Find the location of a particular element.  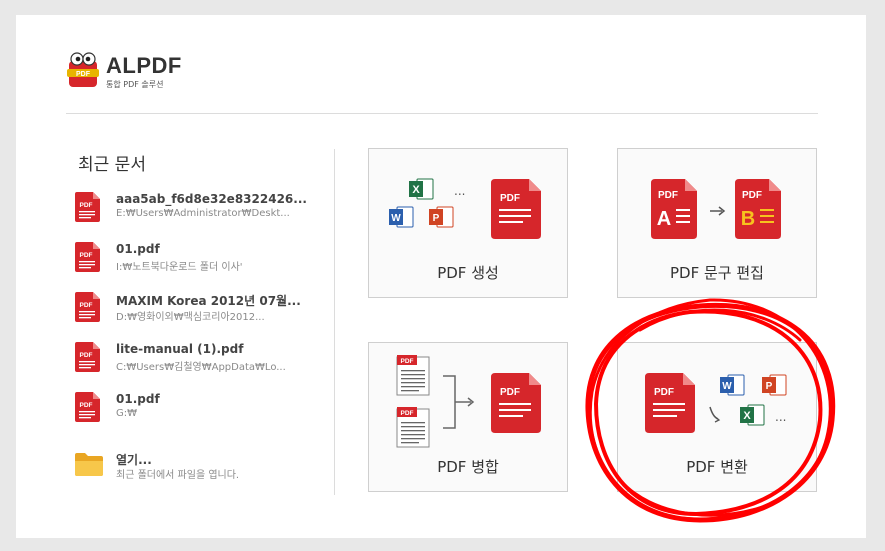

folder-icon is located at coordinates (89, 464).